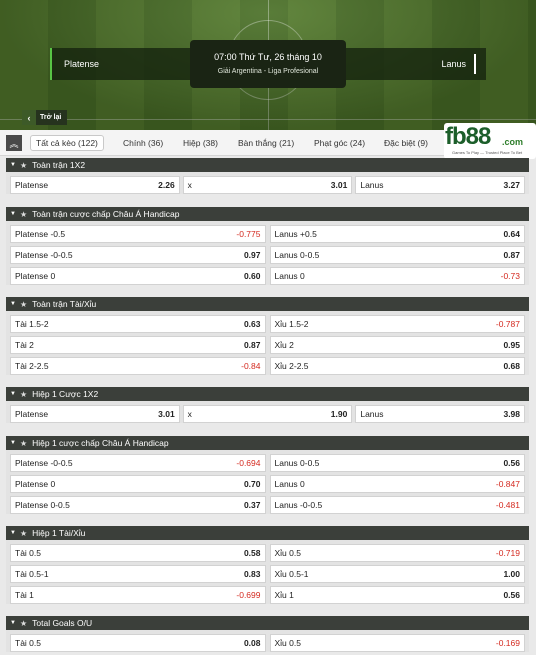 This screenshot has width=536, height=655. Describe the element at coordinates (138, 574) in the screenshot. I see `odds-cell: Tài 0.5-1 0.83` at that location.